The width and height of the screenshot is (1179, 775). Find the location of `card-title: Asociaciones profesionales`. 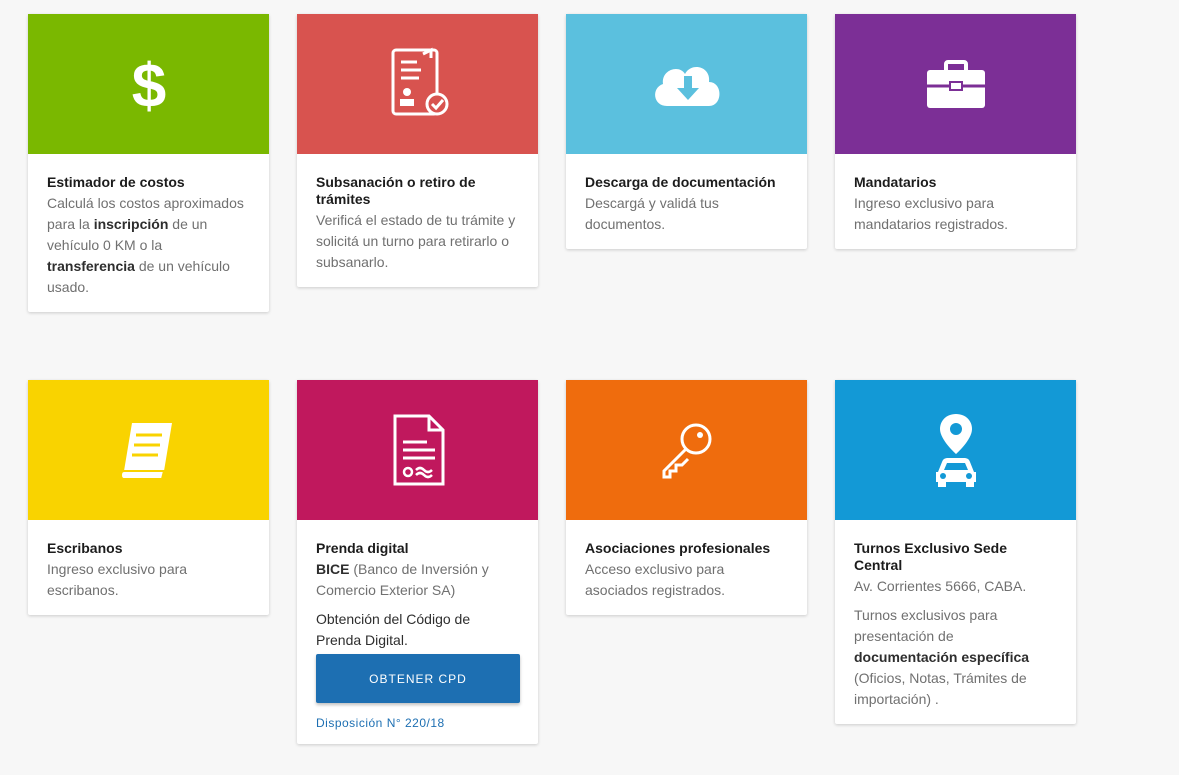

card-title: Asociaciones profesionales is located at coordinates (678, 548).